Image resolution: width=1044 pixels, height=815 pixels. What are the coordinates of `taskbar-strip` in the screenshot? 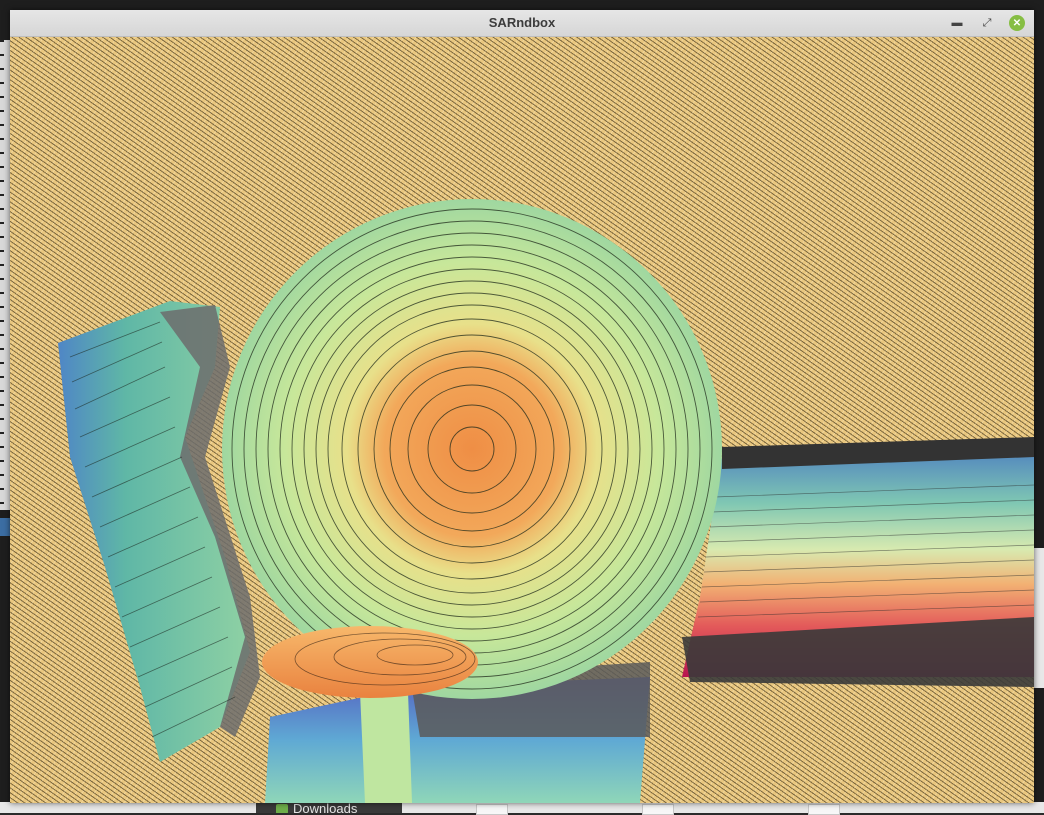 It's located at (522, 807).